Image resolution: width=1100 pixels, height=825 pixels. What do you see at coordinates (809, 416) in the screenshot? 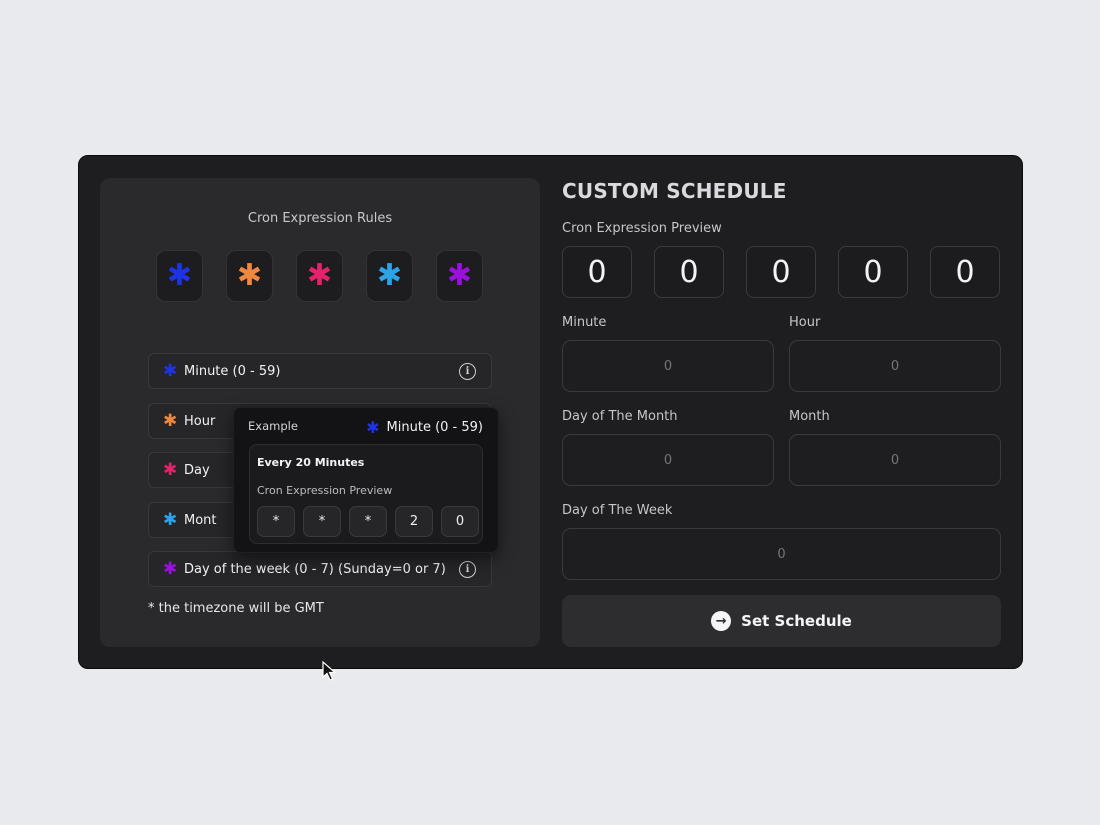
I see `month-label: Month` at bounding box center [809, 416].